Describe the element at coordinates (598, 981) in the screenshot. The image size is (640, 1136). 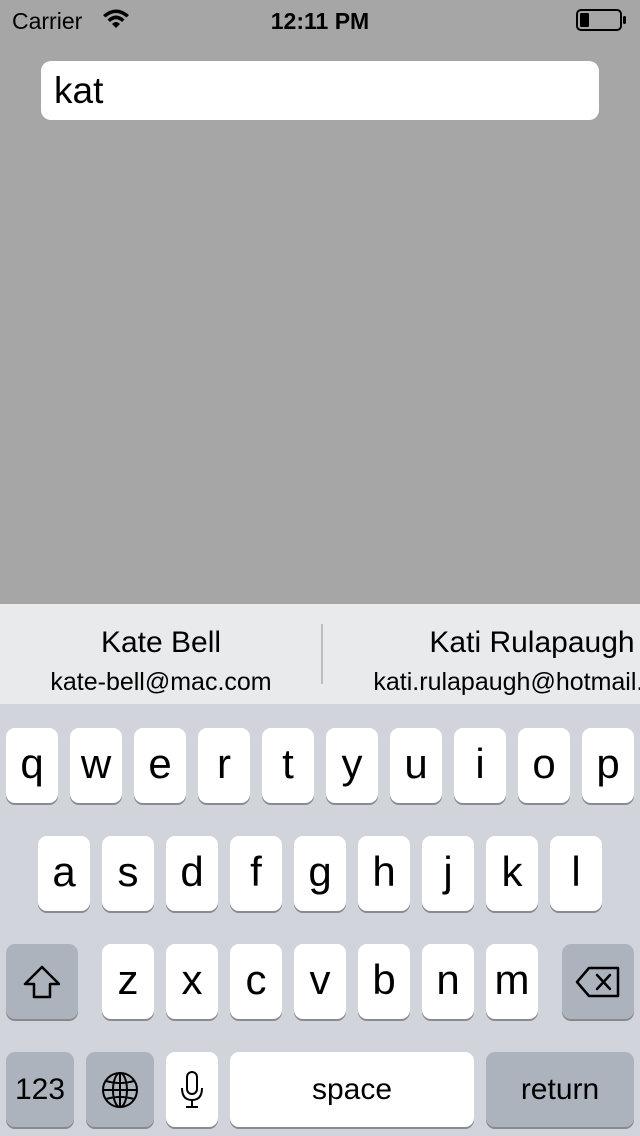
I see `delete-key` at that location.